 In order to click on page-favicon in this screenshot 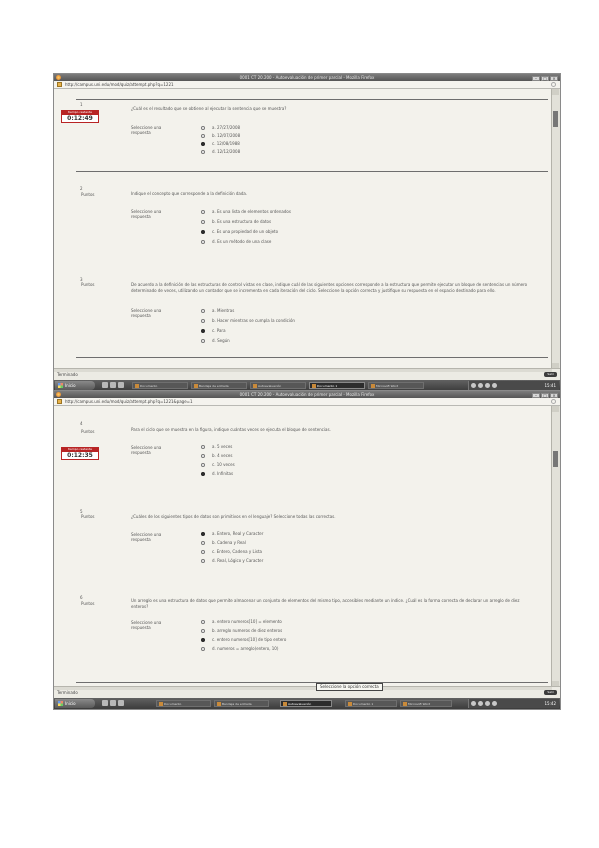, I will do `click(59, 84)`.